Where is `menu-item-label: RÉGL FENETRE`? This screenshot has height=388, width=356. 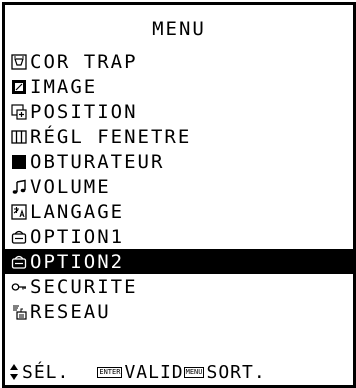
menu-item-label: RÉGL FENETRE is located at coordinates (111, 136).